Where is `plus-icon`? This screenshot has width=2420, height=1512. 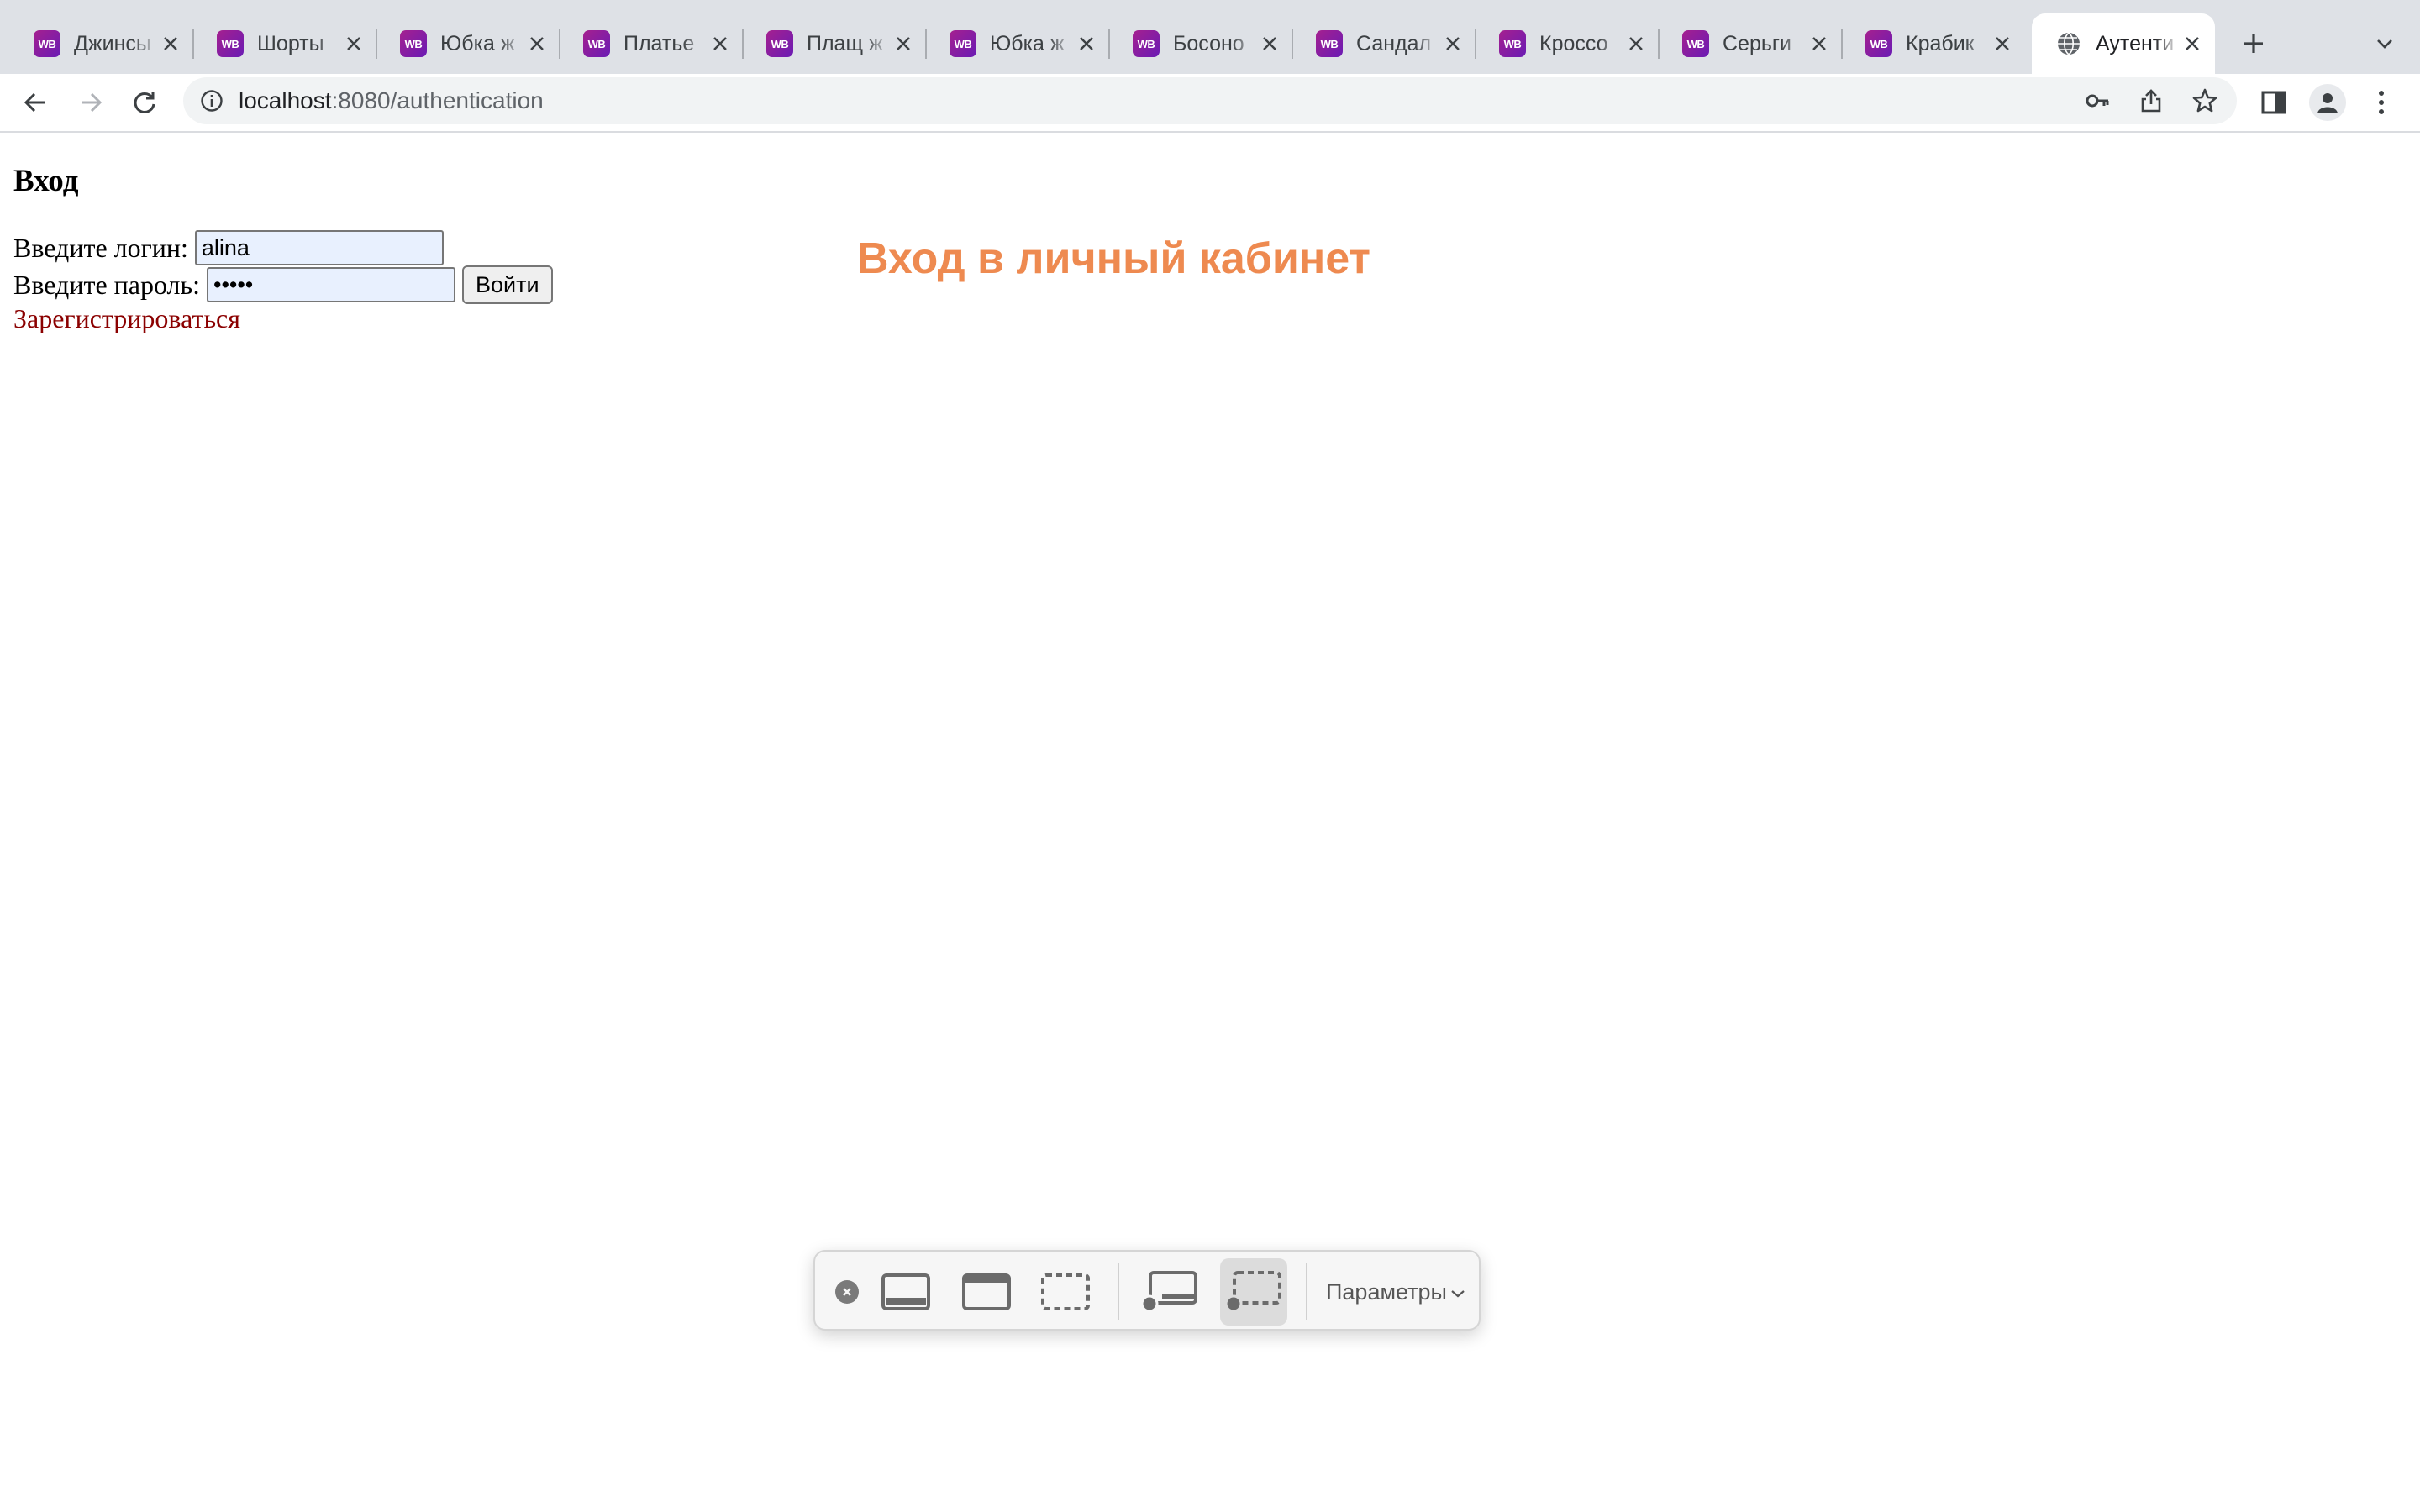
plus-icon is located at coordinates (2253, 43).